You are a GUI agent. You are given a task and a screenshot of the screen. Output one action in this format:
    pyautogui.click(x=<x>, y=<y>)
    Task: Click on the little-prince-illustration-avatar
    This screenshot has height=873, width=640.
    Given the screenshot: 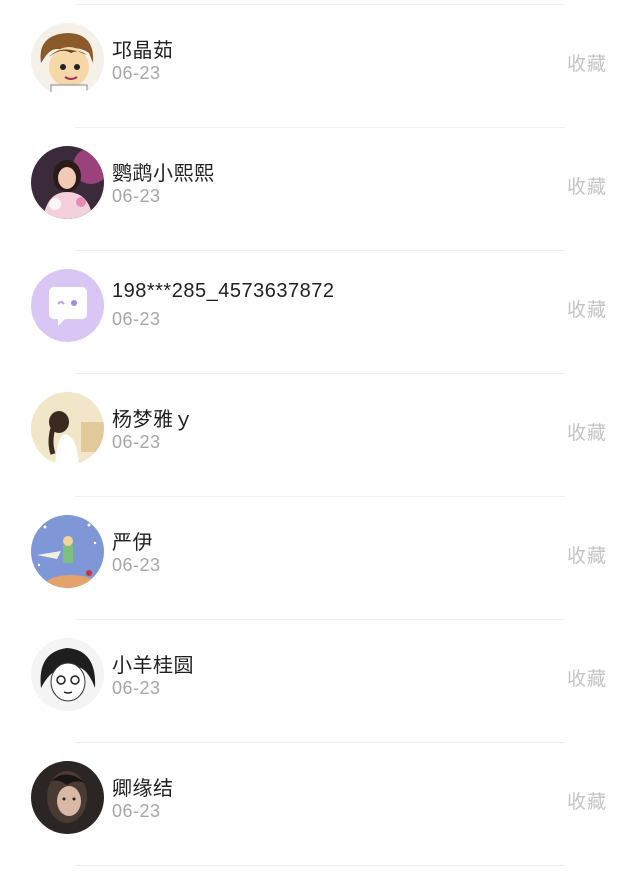 What is the action you would take?
    pyautogui.click(x=67, y=551)
    